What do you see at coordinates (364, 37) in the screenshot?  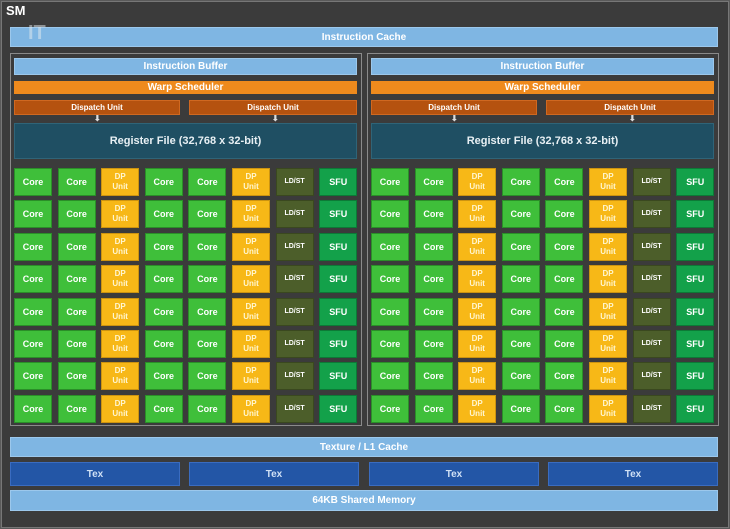 I see `instruction-cache: Instruction Cache` at bounding box center [364, 37].